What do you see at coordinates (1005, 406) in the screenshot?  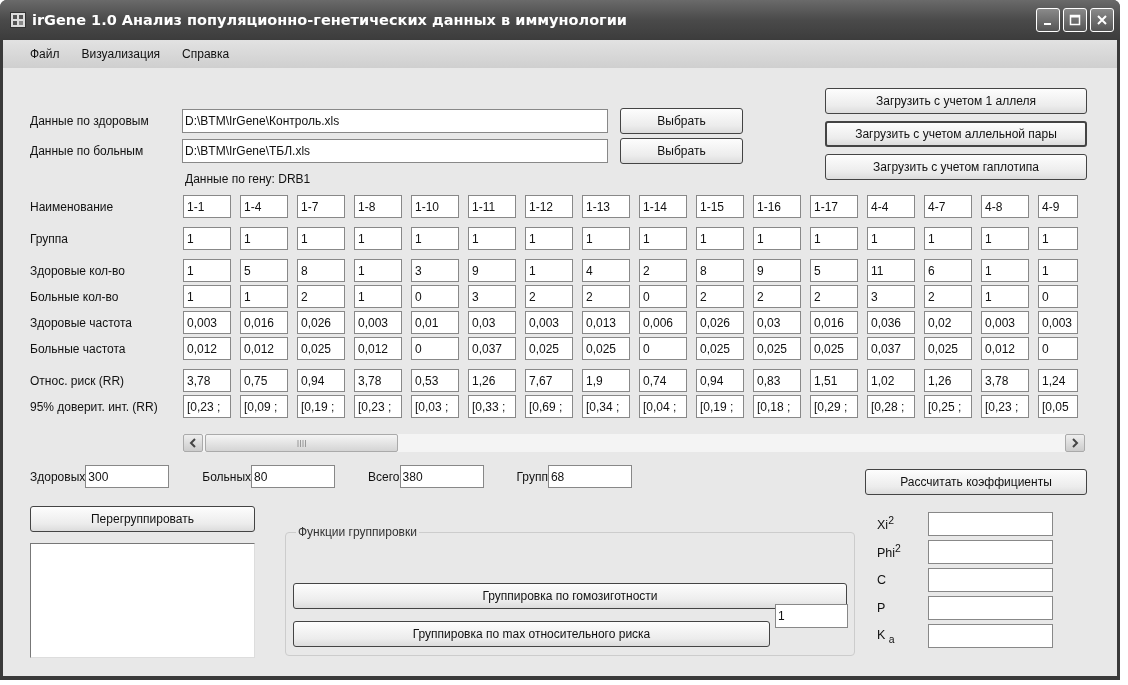 I see `text-field: [0,23 ;` at bounding box center [1005, 406].